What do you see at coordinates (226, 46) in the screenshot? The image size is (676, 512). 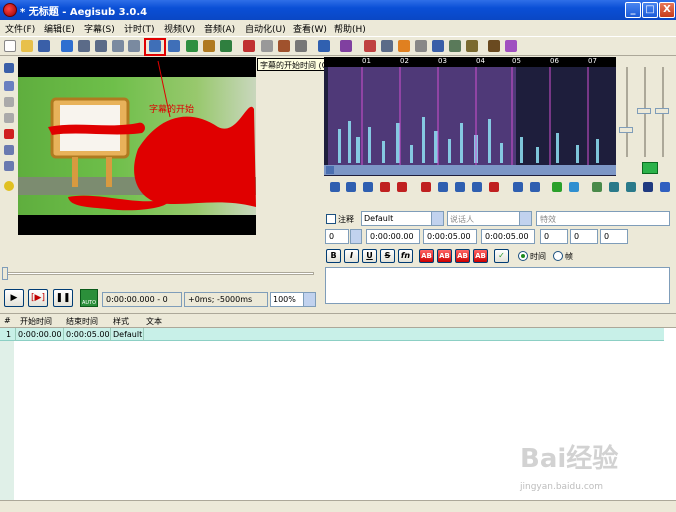 I see `video-detach-icon` at bounding box center [226, 46].